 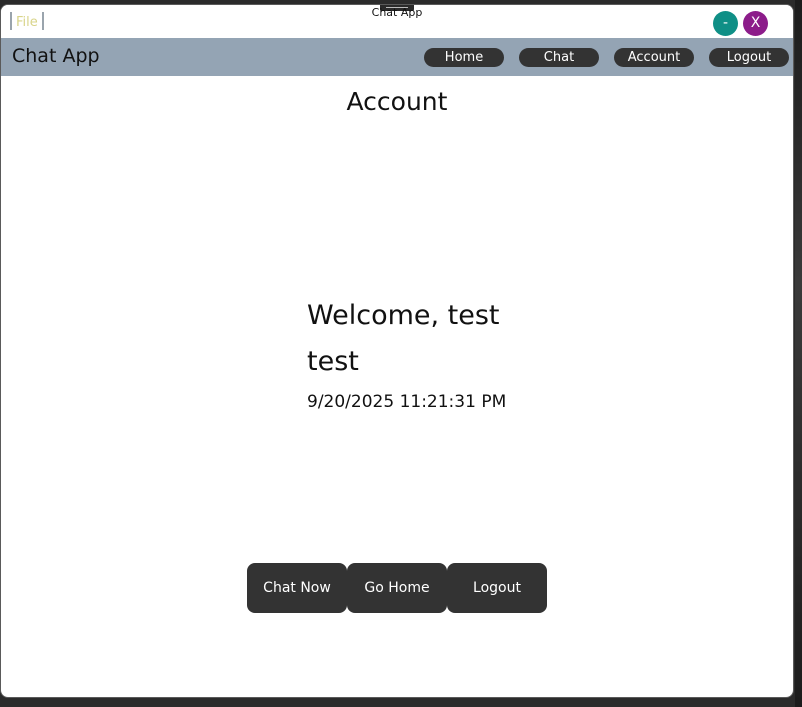 I want to click on minimize-button: -, so click(x=725, y=23).